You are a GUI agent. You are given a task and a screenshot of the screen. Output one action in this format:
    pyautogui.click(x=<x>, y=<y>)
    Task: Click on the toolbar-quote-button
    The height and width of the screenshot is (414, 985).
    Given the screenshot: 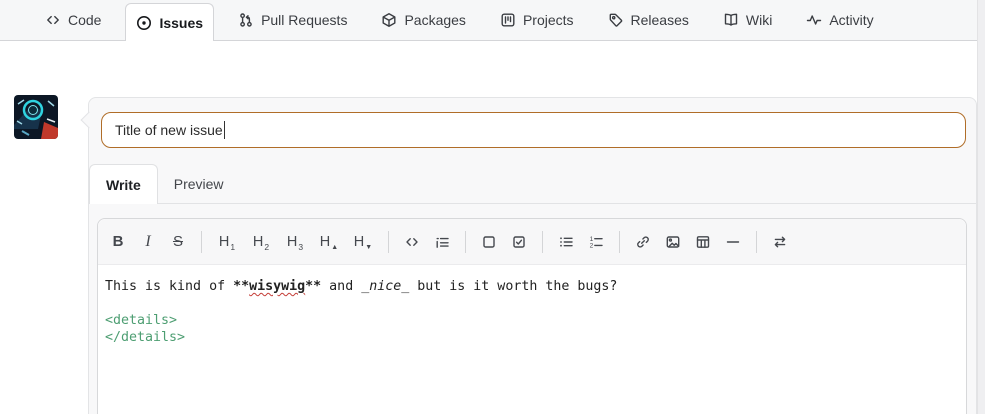 What is the action you would take?
    pyautogui.click(x=442, y=241)
    